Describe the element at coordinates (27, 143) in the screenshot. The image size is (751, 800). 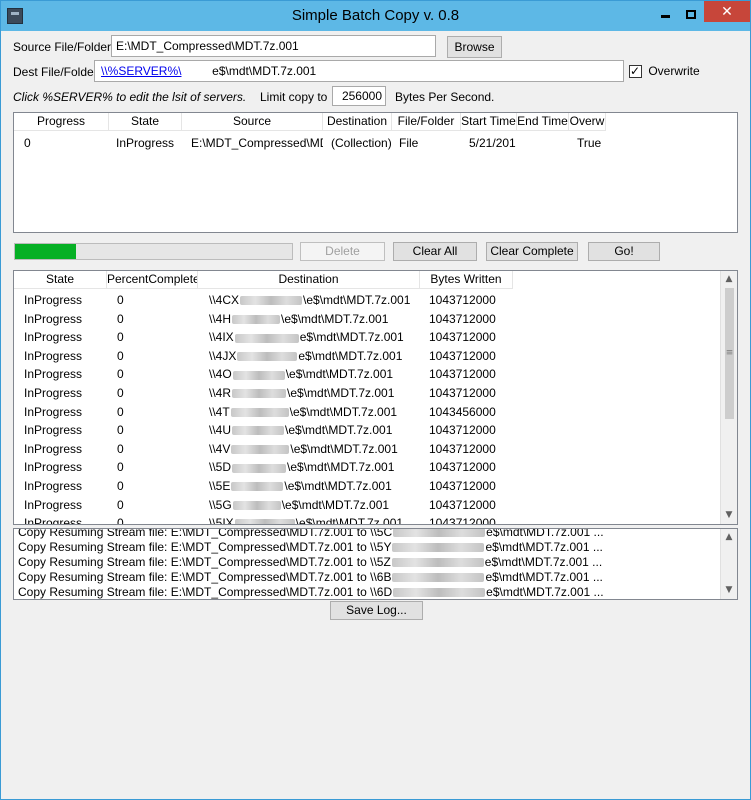
I see `job-progress: 0` at that location.